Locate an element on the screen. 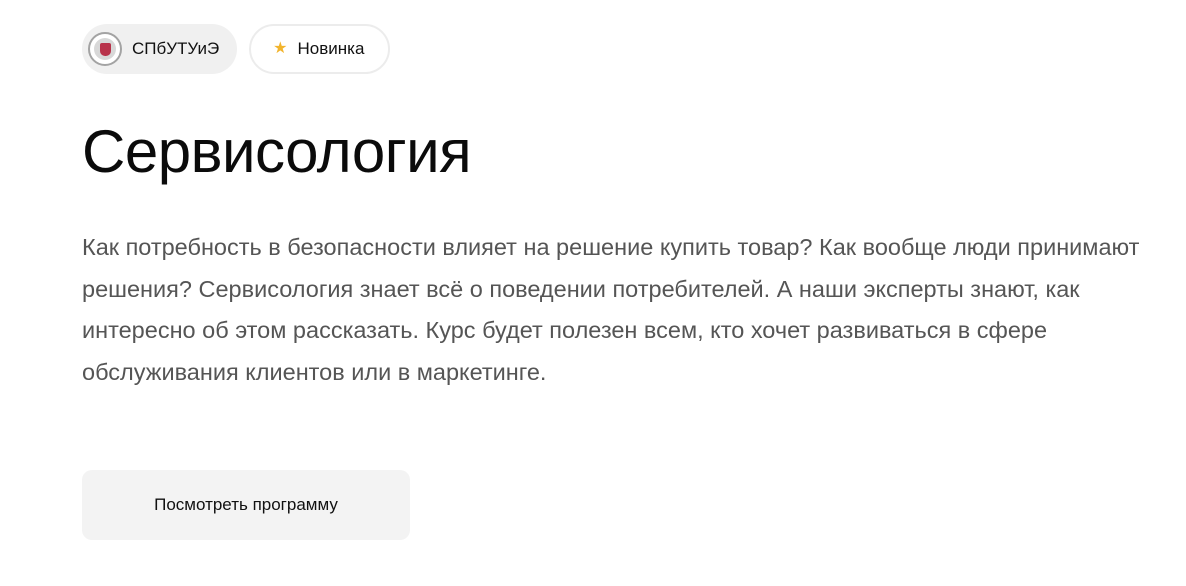  new-badge: ★ Новинка is located at coordinates (320, 49).